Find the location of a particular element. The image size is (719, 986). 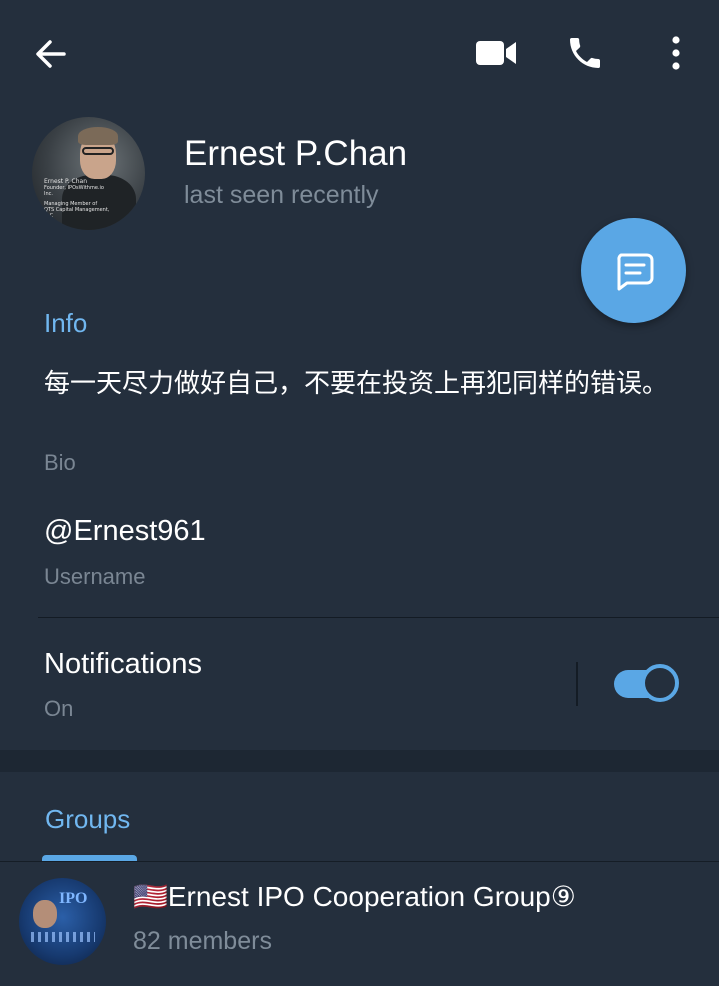

group-name: 🇺🇸Ernest IPO Cooperation Group⑨ is located at coordinates (354, 896).